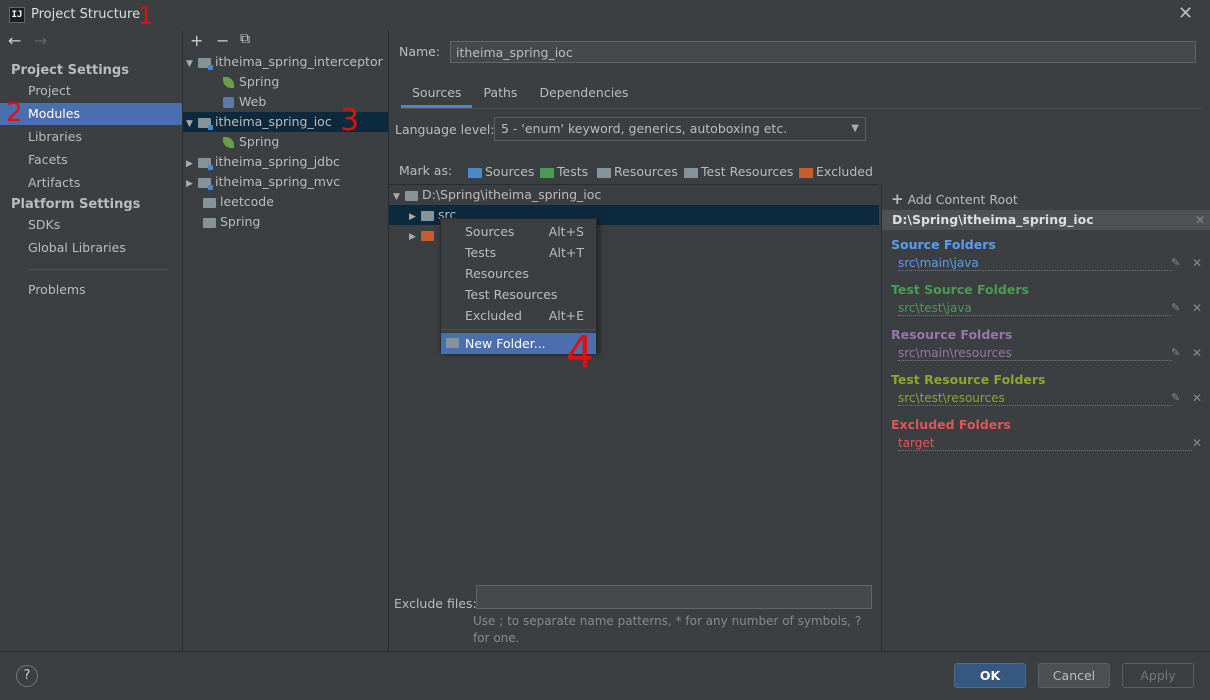 Image resolution: width=1210 pixels, height=700 pixels. What do you see at coordinates (605, 675) in the screenshot?
I see `dialog-footer: ? OK Cancel Apply` at bounding box center [605, 675].